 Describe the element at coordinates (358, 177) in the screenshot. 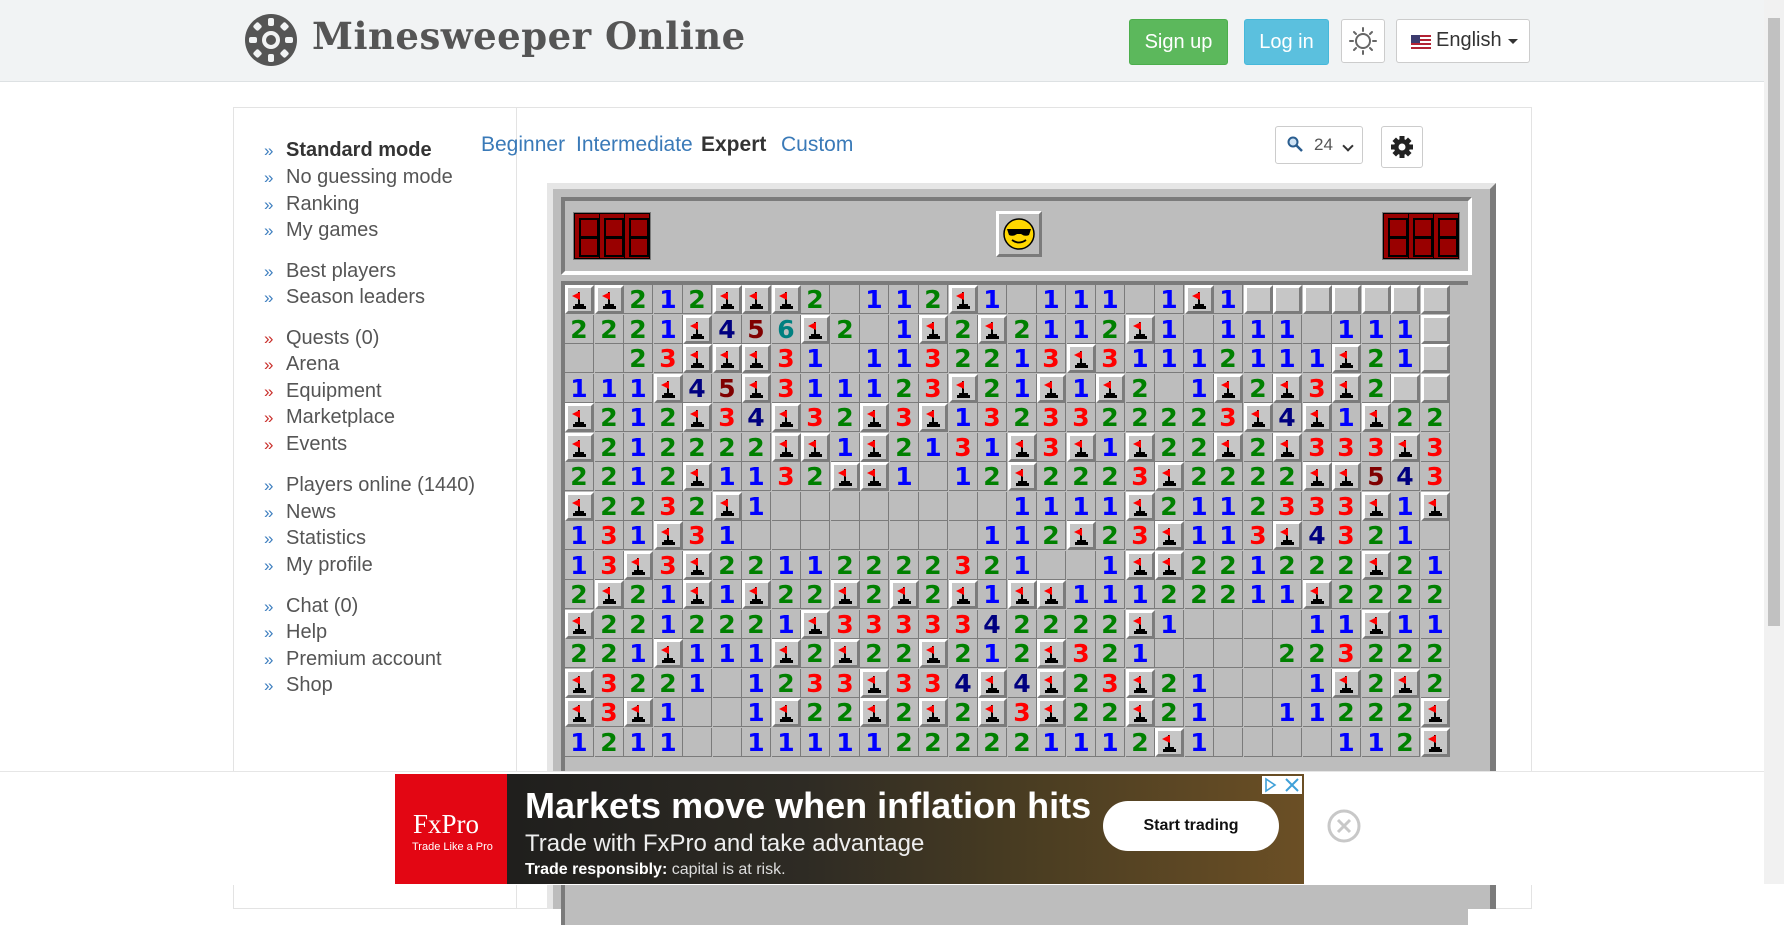

I see `sidebar-item: » No guessing mode` at that location.